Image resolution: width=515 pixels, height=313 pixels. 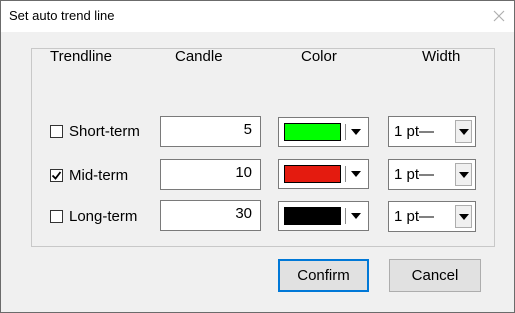 I want to click on short-term-label: Short-term, so click(x=104, y=131).